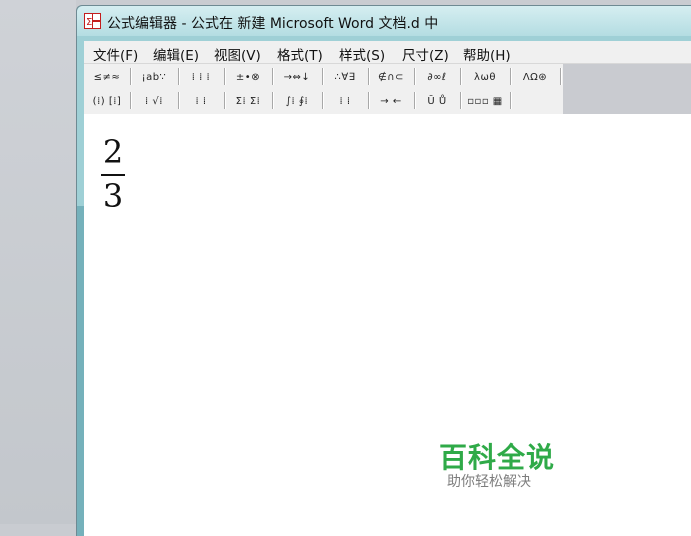  What do you see at coordinates (89, 22) in the screenshot?
I see `svg-text: Σ` at bounding box center [89, 22].